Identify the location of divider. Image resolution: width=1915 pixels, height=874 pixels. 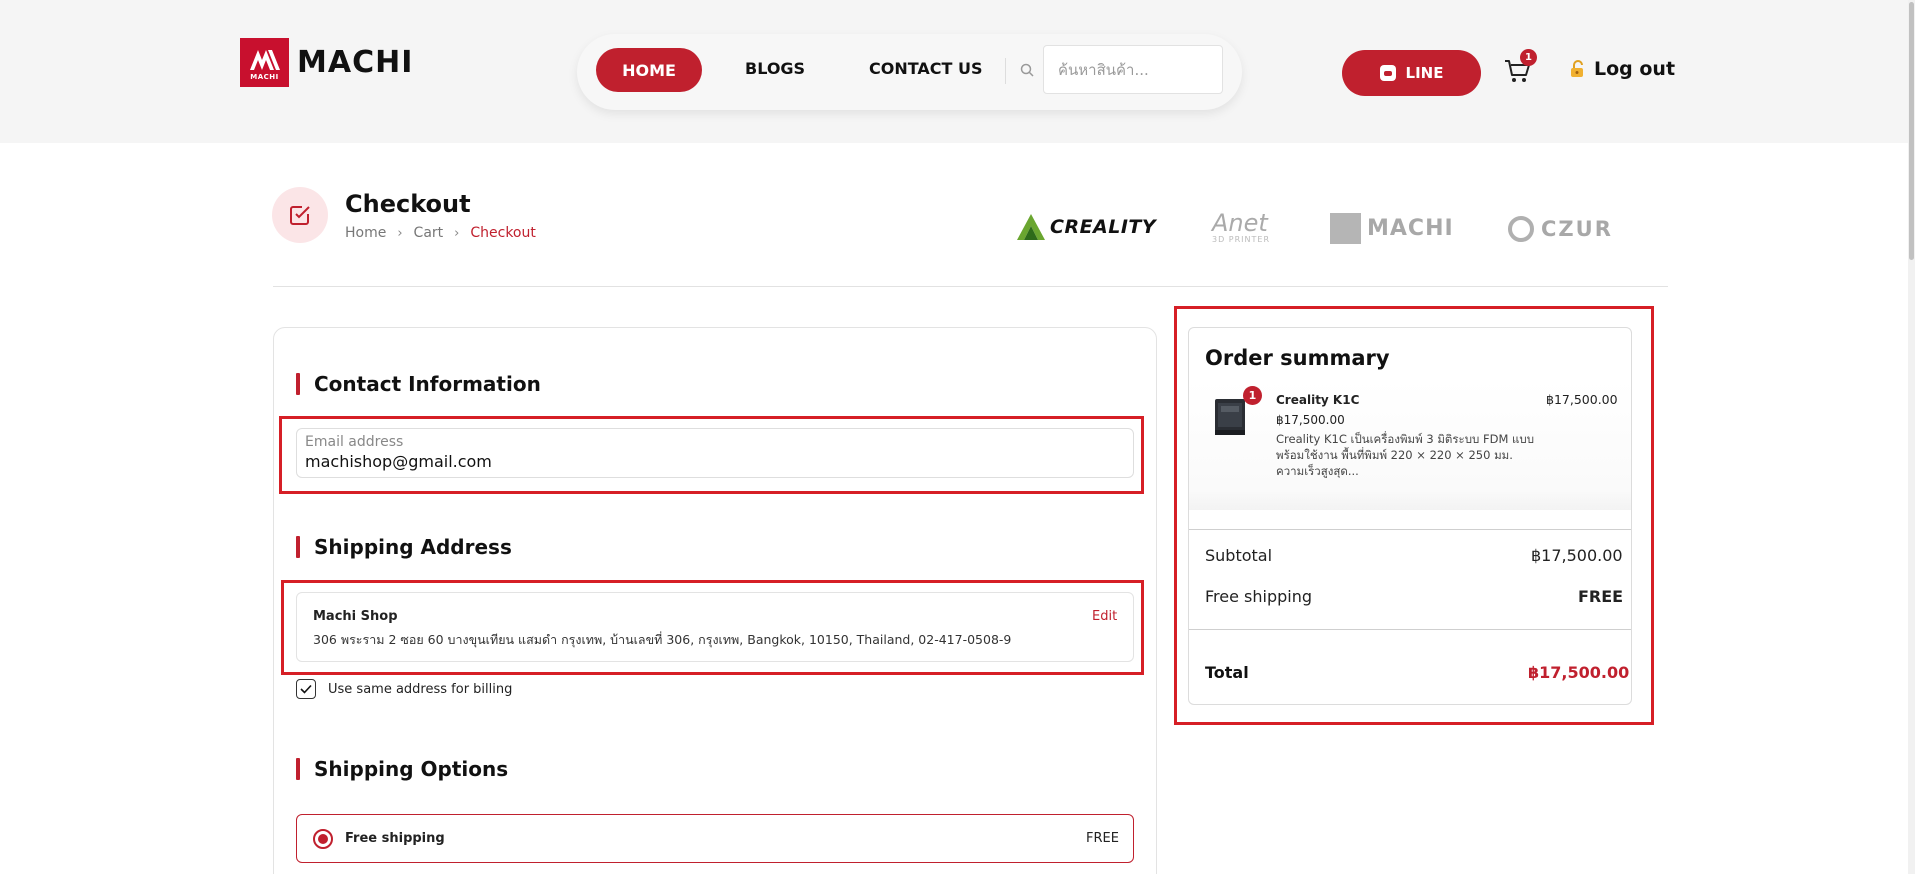
(970, 286).